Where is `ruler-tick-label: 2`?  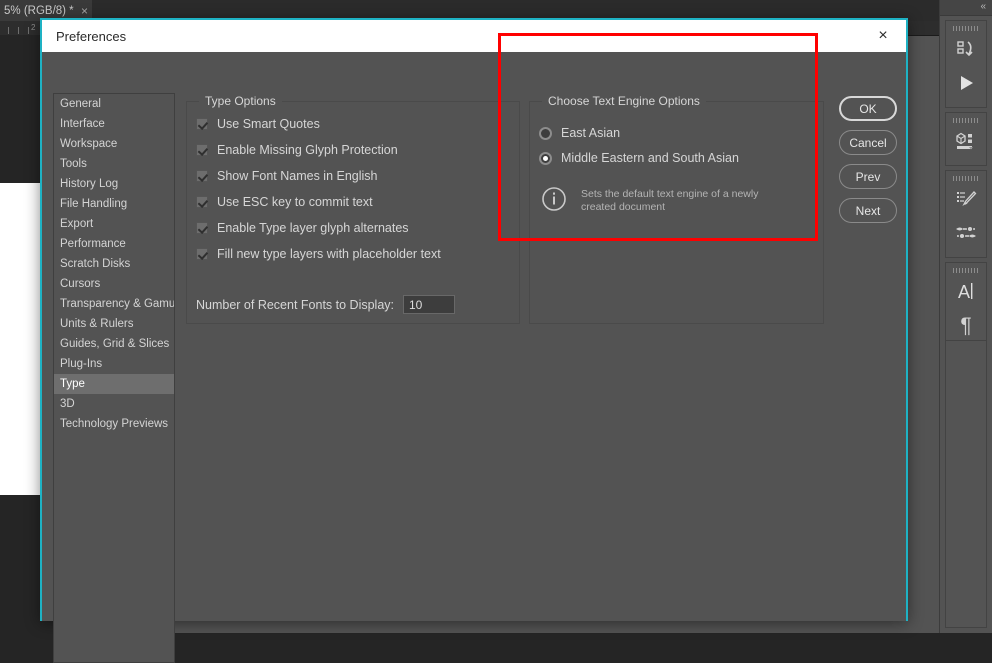
ruler-tick-label: 2 is located at coordinates (33, 27).